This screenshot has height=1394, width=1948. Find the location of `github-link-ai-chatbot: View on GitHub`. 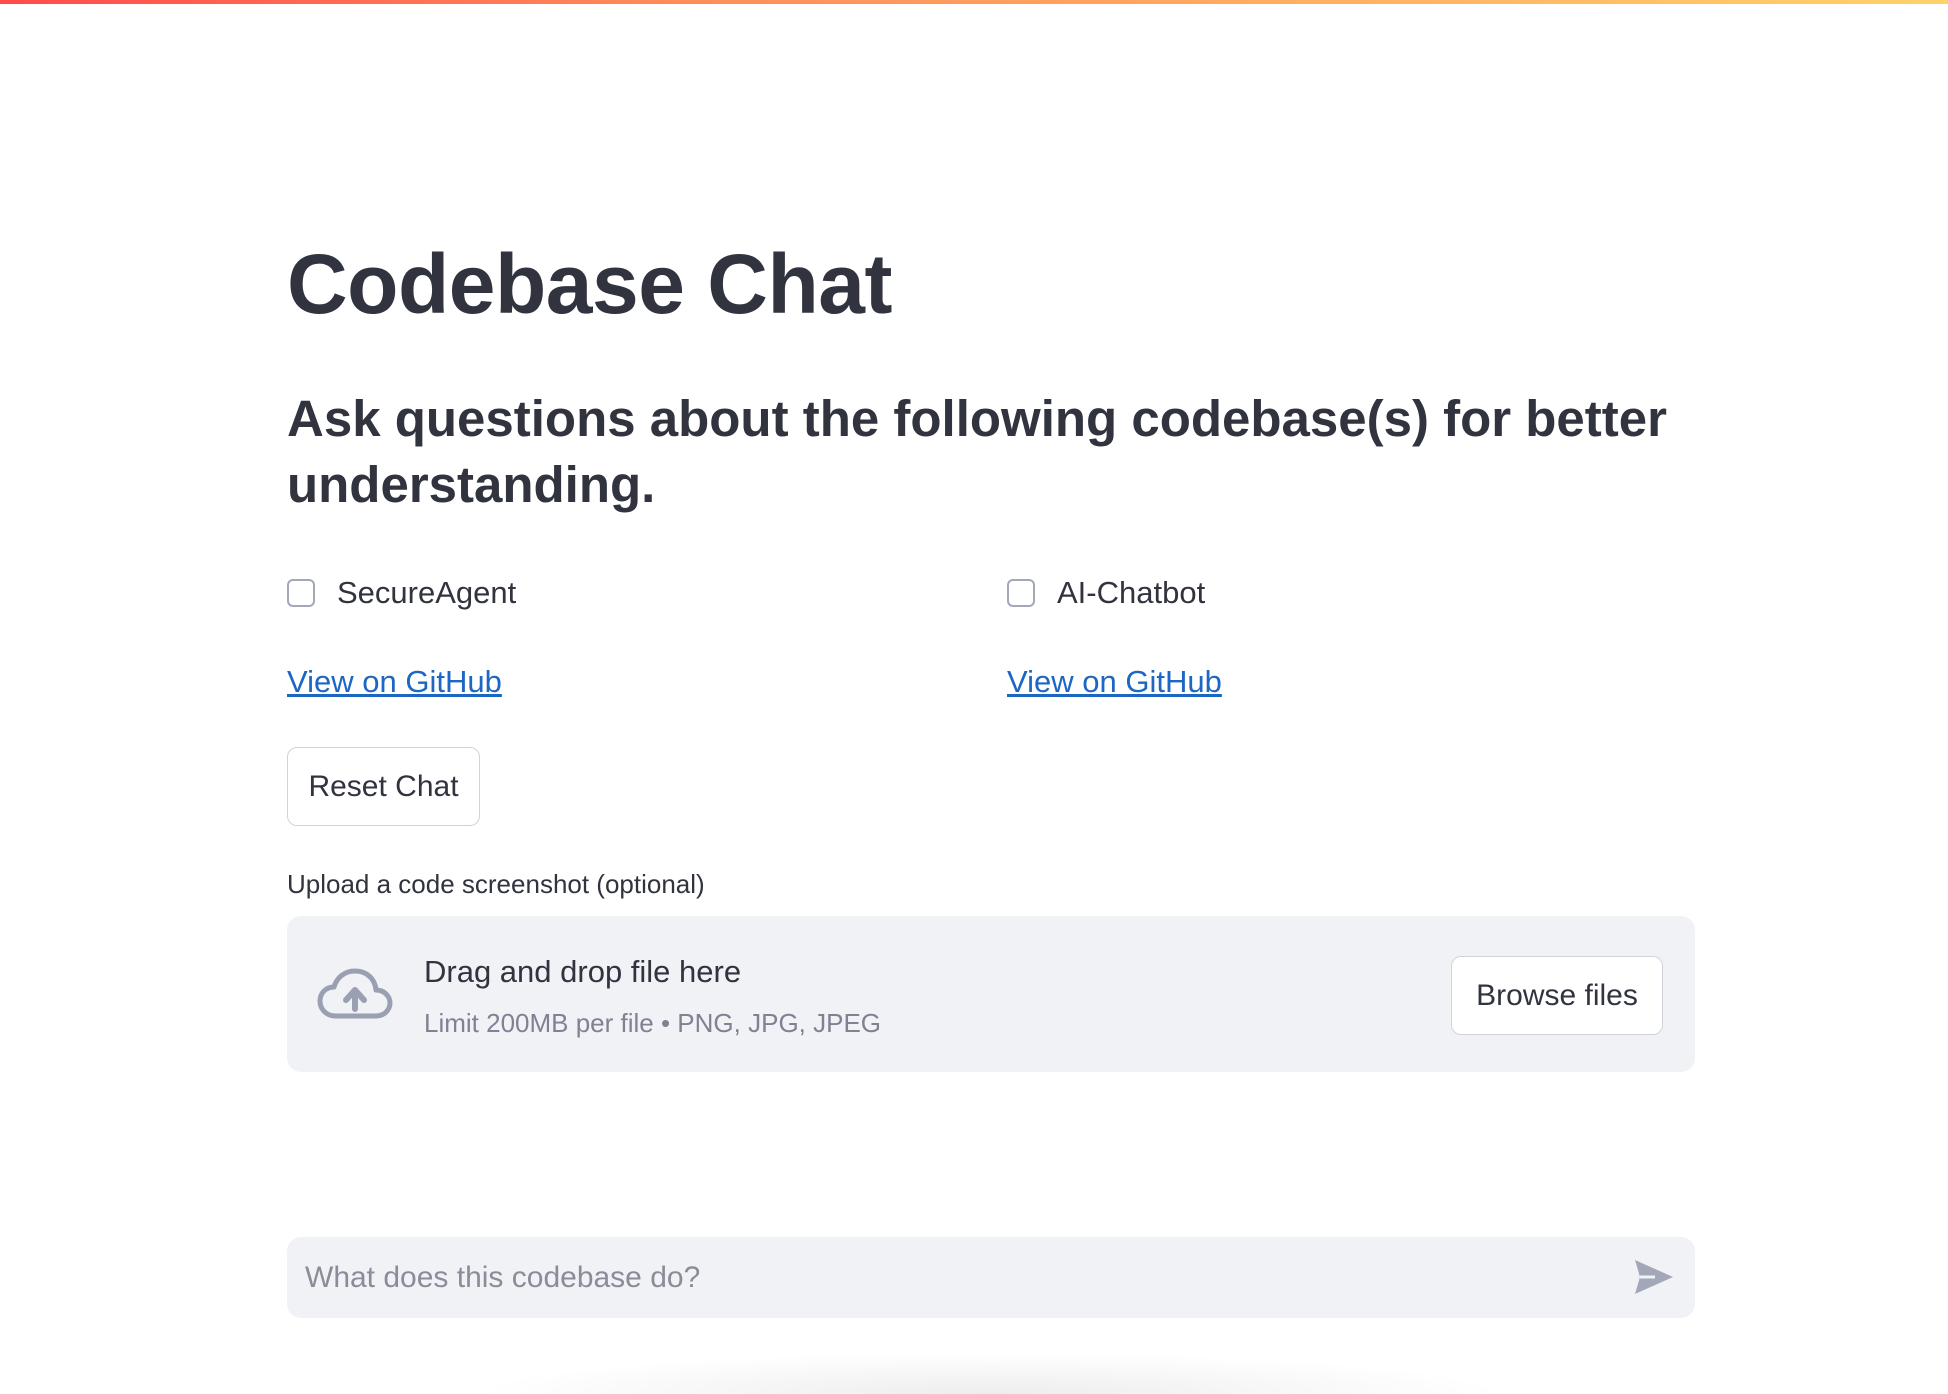

github-link-ai-chatbot: View on GitHub is located at coordinates (1114, 682).